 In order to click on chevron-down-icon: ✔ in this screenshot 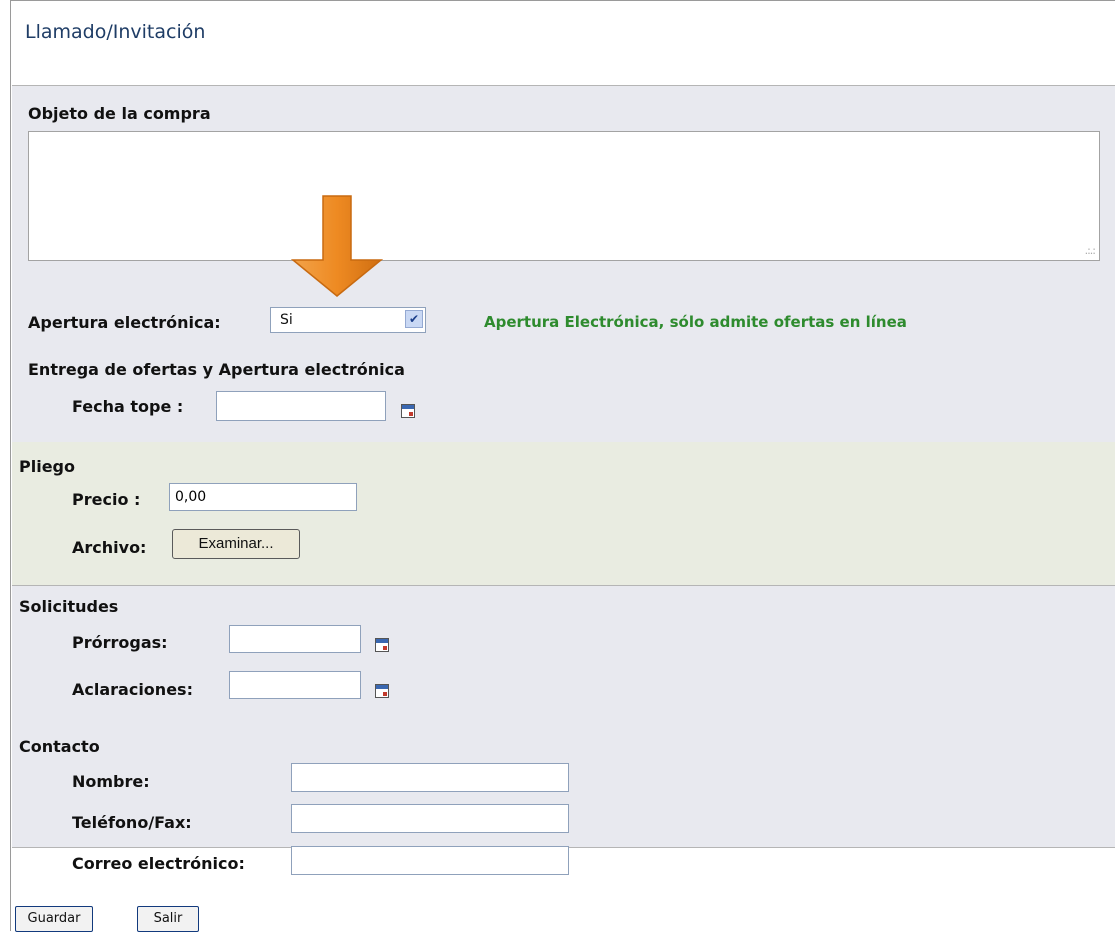, I will do `click(414, 319)`.